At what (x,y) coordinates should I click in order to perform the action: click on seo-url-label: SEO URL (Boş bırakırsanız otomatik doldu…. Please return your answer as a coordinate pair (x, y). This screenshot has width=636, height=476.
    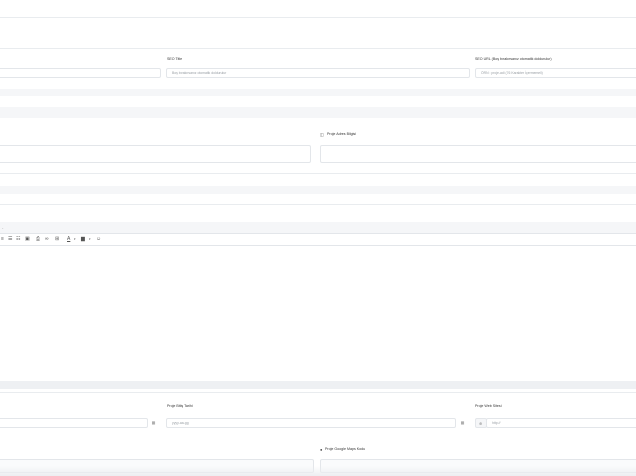
    Looking at the image, I should click on (513, 59).